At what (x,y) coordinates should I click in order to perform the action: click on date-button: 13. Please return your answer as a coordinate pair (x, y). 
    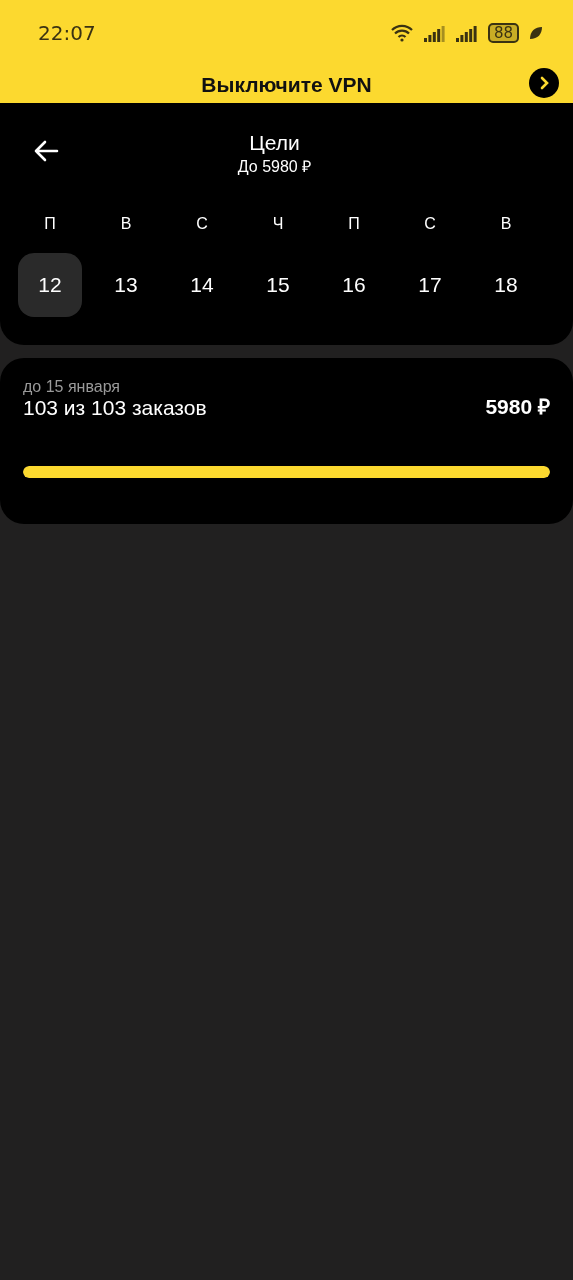
    Looking at the image, I should click on (126, 285).